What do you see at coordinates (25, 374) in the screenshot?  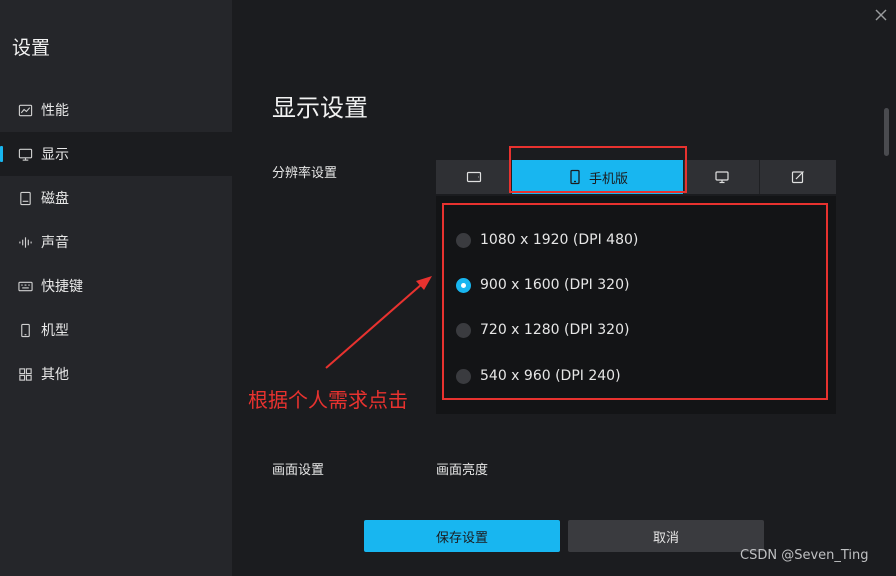 I see `grid-icon` at bounding box center [25, 374].